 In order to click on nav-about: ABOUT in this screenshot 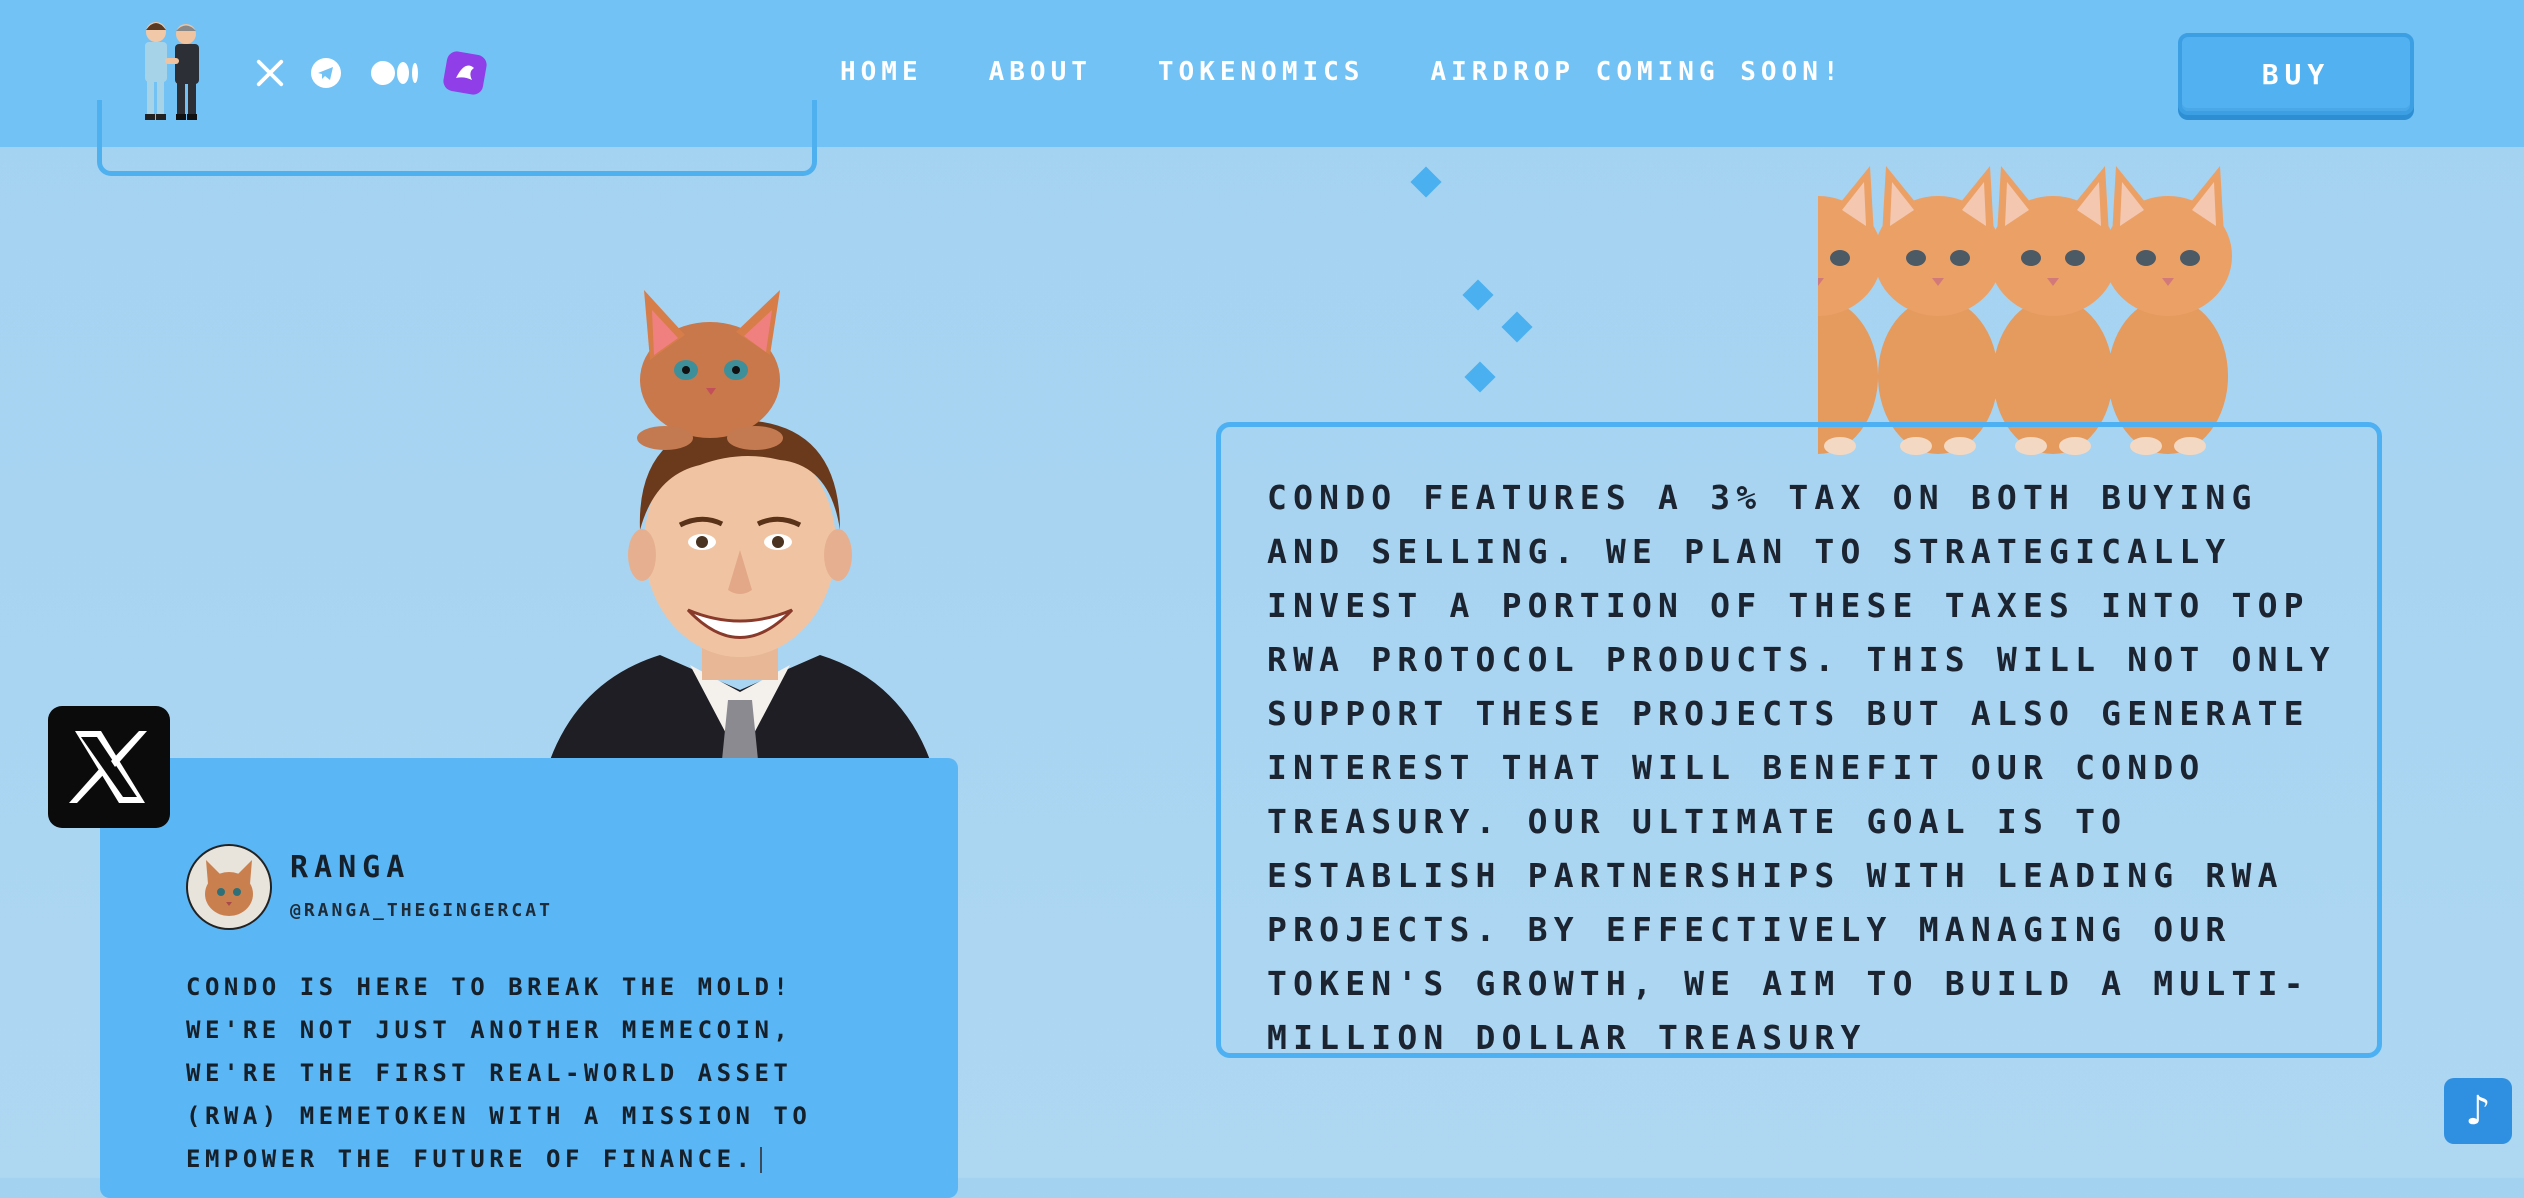, I will do `click(1040, 72)`.